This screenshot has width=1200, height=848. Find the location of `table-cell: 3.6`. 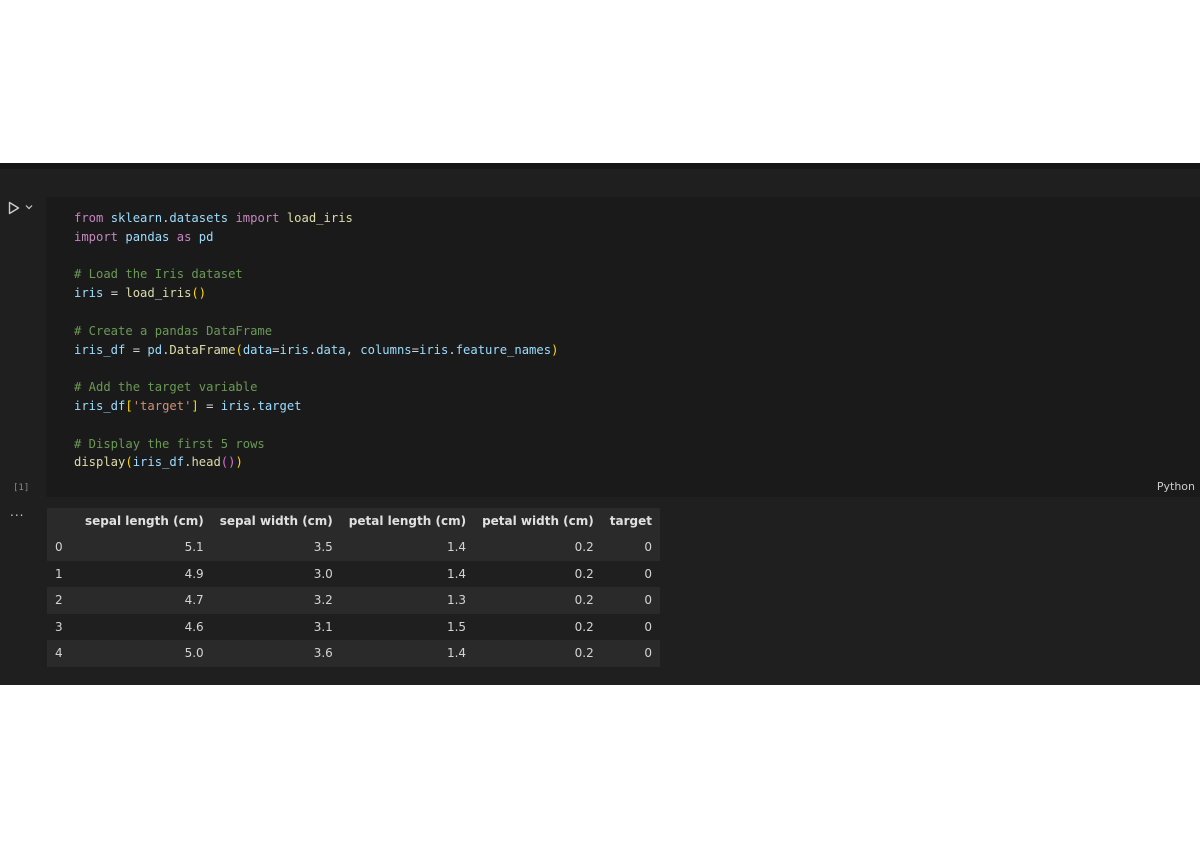

table-cell: 3.6 is located at coordinates (323, 653).